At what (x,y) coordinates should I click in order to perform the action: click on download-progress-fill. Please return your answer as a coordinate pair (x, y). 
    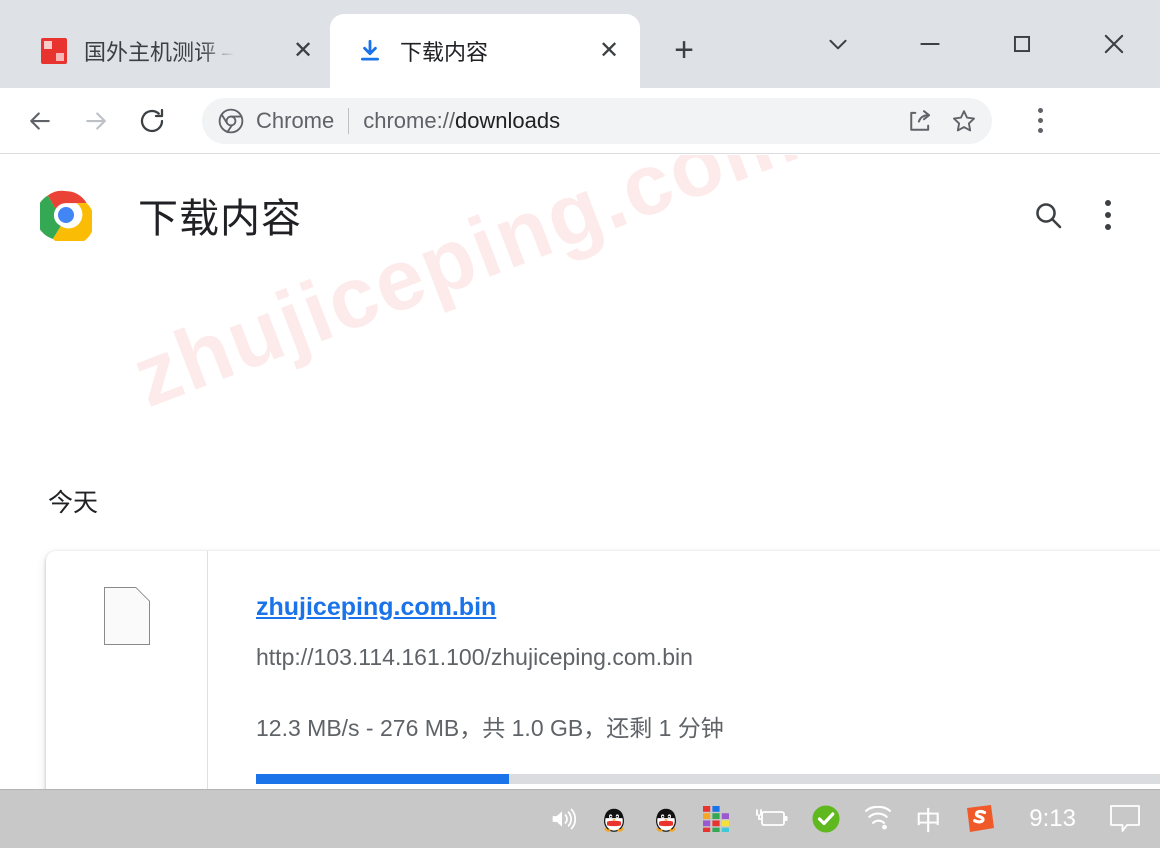
    Looking at the image, I should click on (383, 779).